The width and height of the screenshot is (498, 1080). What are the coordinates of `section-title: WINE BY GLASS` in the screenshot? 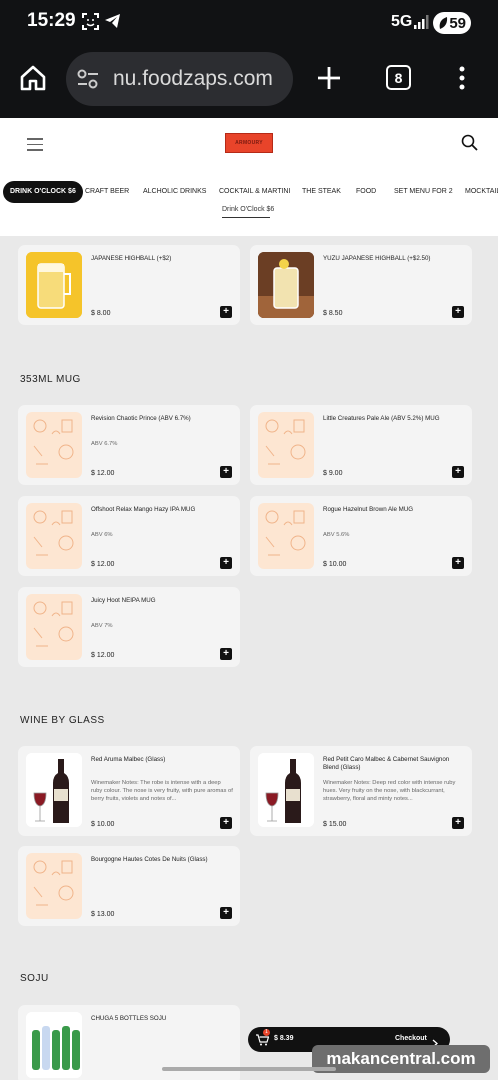 It's located at (62, 720).